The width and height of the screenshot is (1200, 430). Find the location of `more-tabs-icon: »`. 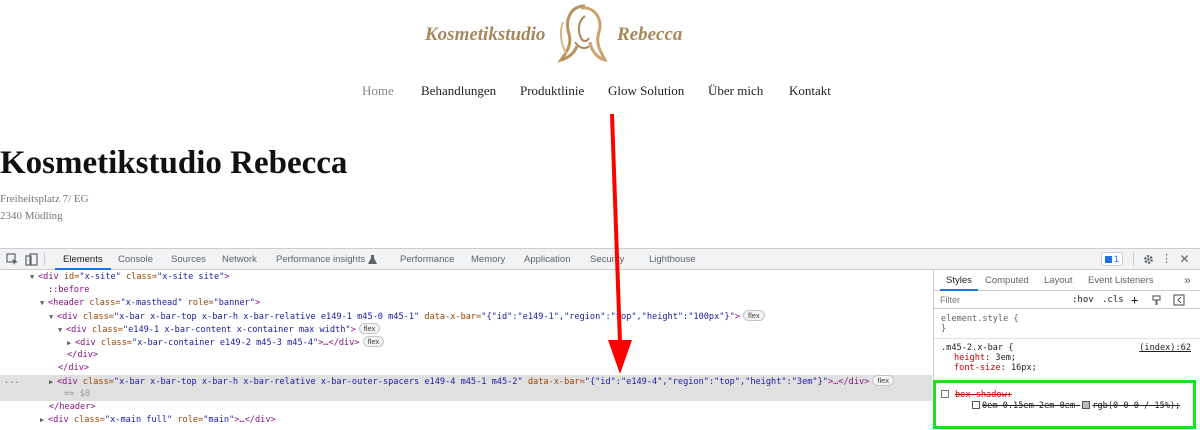

more-tabs-icon: » is located at coordinates (1187, 280).